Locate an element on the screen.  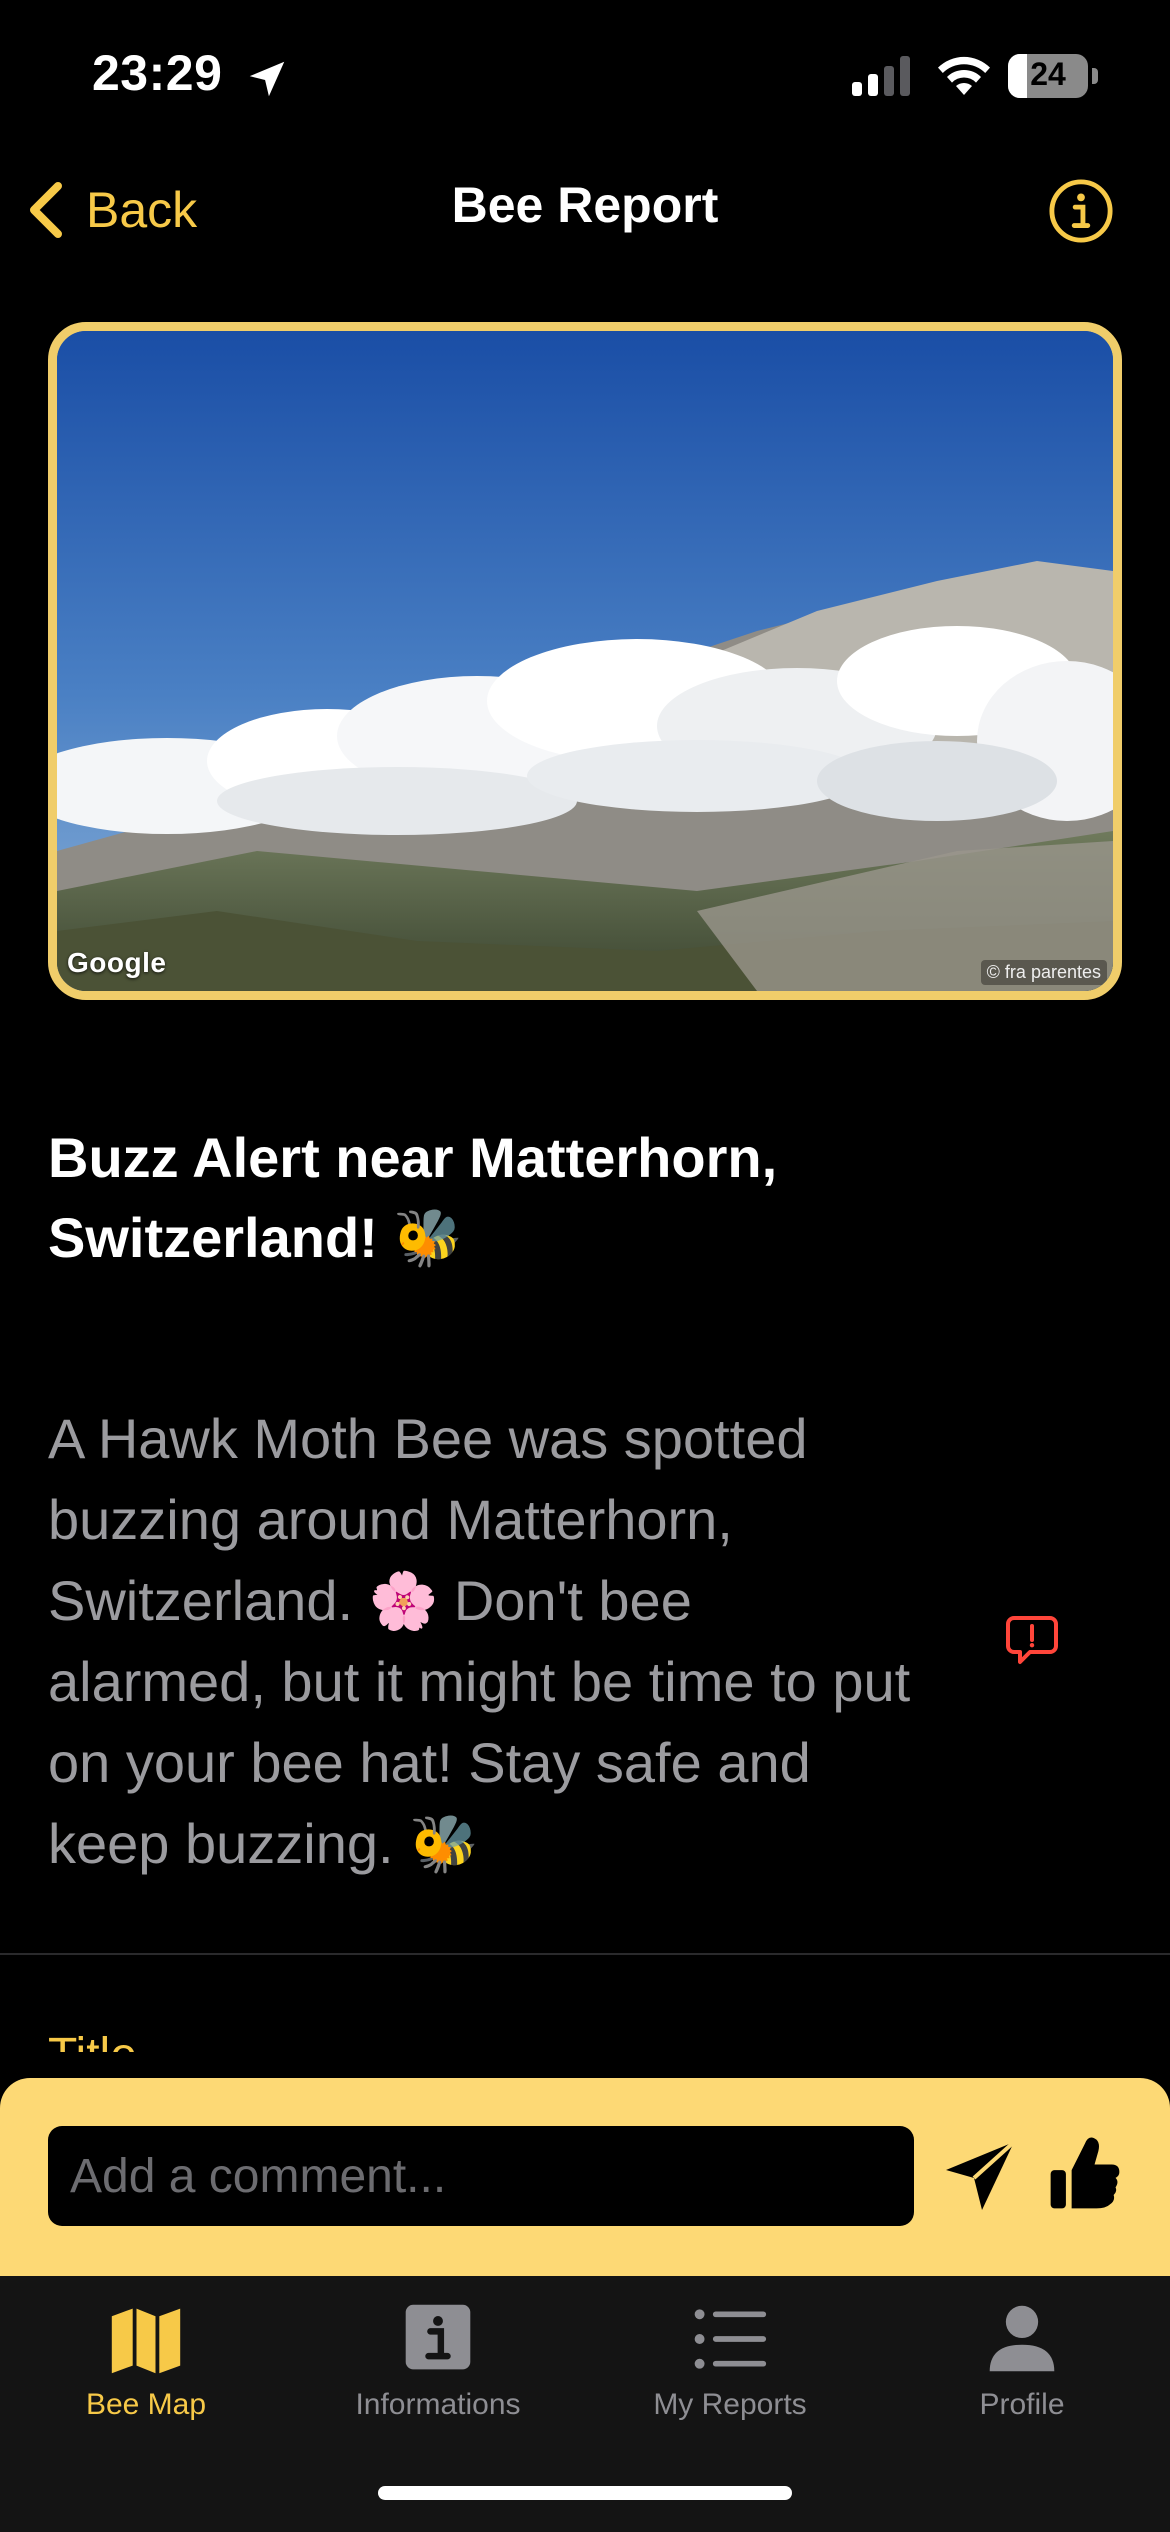
status-time: 23:29 is located at coordinates (157, 73).